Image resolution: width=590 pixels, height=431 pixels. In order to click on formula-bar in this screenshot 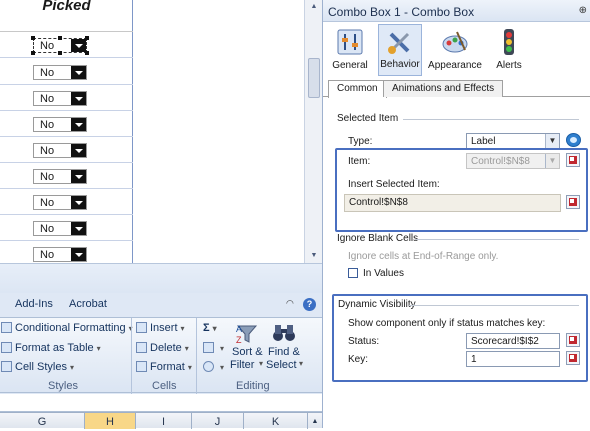, I will do `click(161, 403)`.